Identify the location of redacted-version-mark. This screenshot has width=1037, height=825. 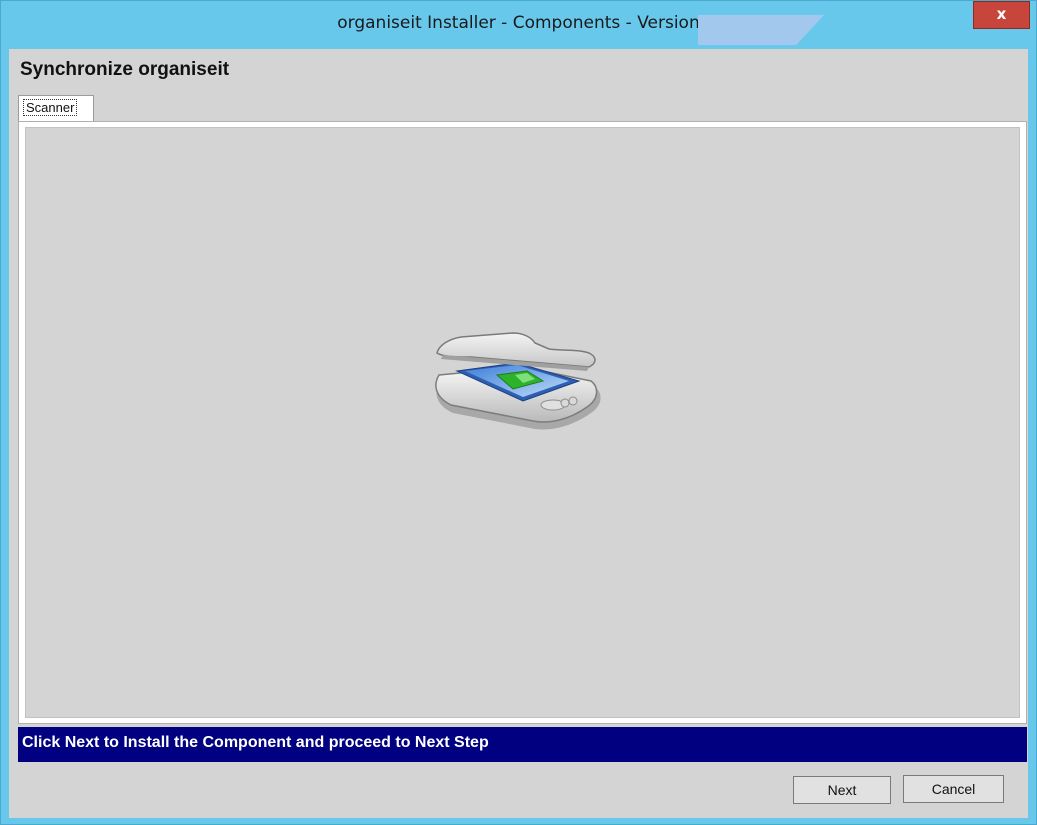
(761, 30).